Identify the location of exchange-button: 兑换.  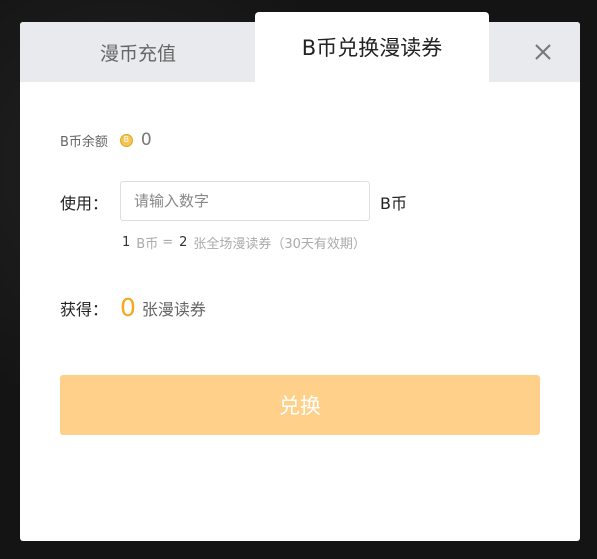
(300, 405).